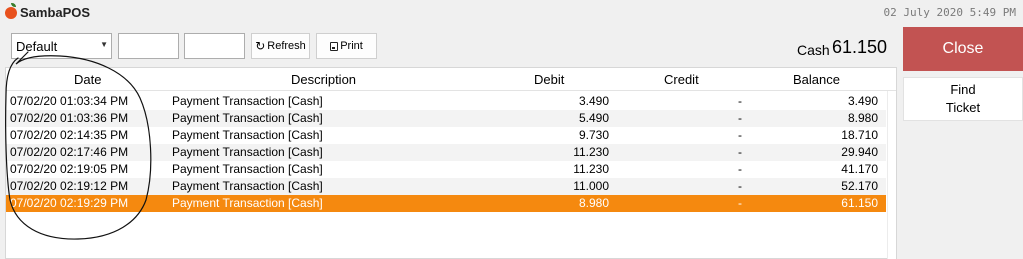  What do you see at coordinates (69, 135) in the screenshot?
I see `cell-date: 07/02/20 02:14:35 PM` at bounding box center [69, 135].